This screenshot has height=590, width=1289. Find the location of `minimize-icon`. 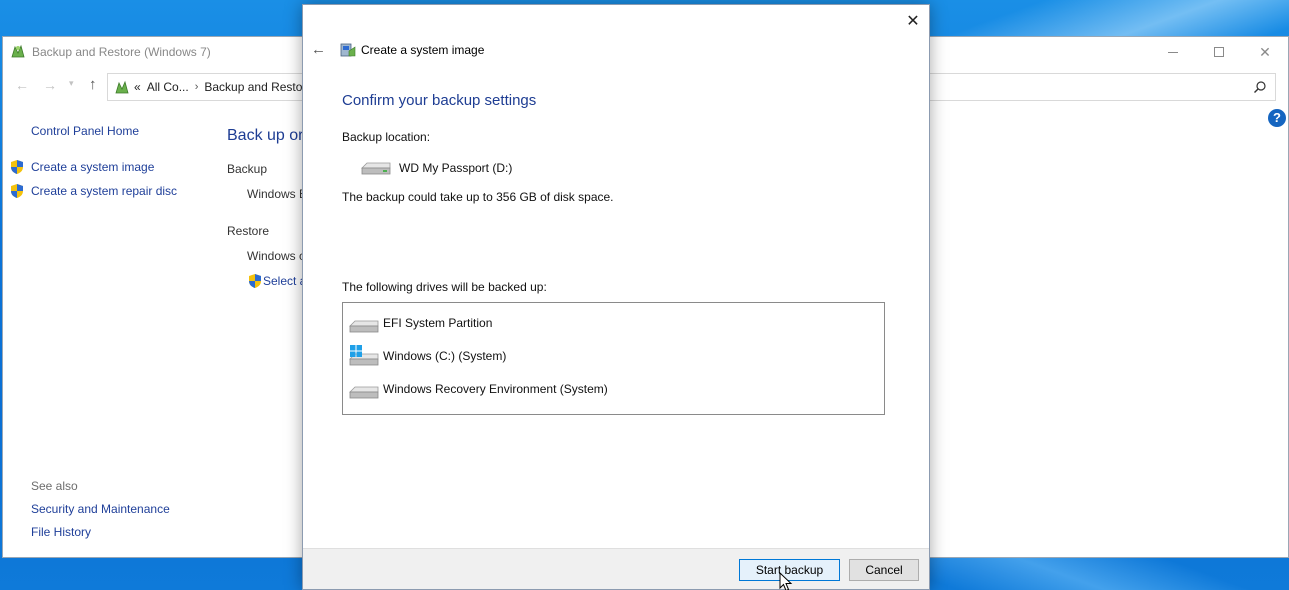

minimize-icon is located at coordinates (1173, 52).